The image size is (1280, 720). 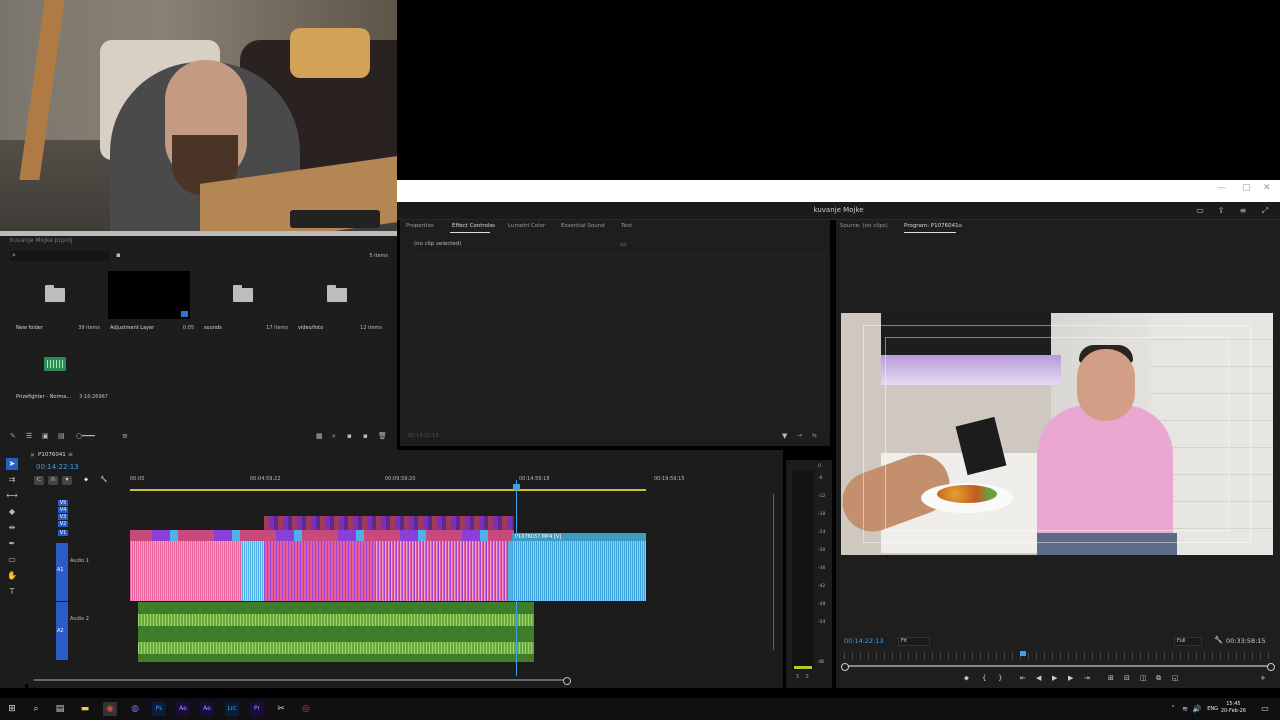 What do you see at coordinates (341, 306) in the screenshot?
I see `bin-video-foto: video/foto 12 items` at bounding box center [341, 306].